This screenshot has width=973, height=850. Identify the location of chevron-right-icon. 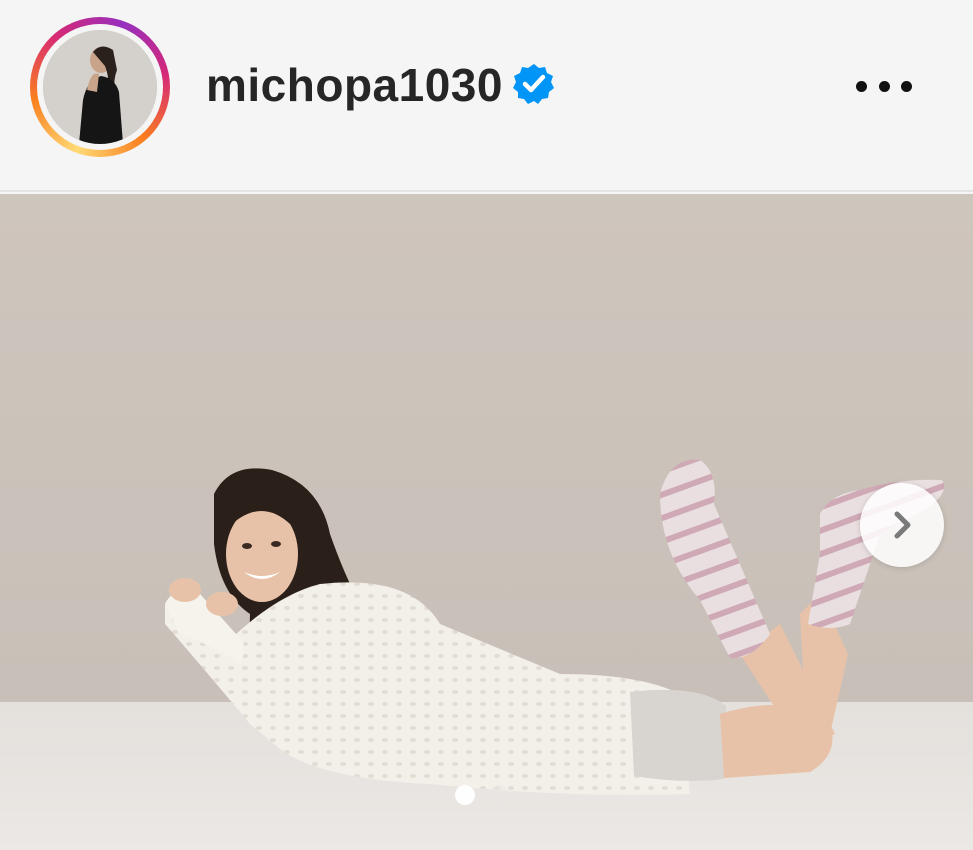
(902, 525).